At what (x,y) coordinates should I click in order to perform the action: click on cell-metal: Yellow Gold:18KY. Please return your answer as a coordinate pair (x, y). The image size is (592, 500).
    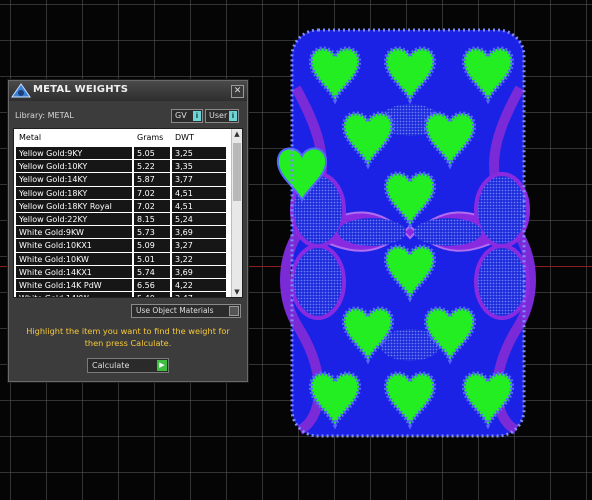
    Looking at the image, I should click on (74, 192).